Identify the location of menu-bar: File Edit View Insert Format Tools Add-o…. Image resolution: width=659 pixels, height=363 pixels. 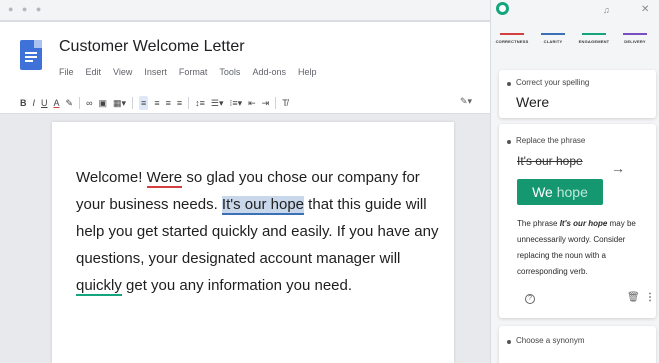
(187, 72).